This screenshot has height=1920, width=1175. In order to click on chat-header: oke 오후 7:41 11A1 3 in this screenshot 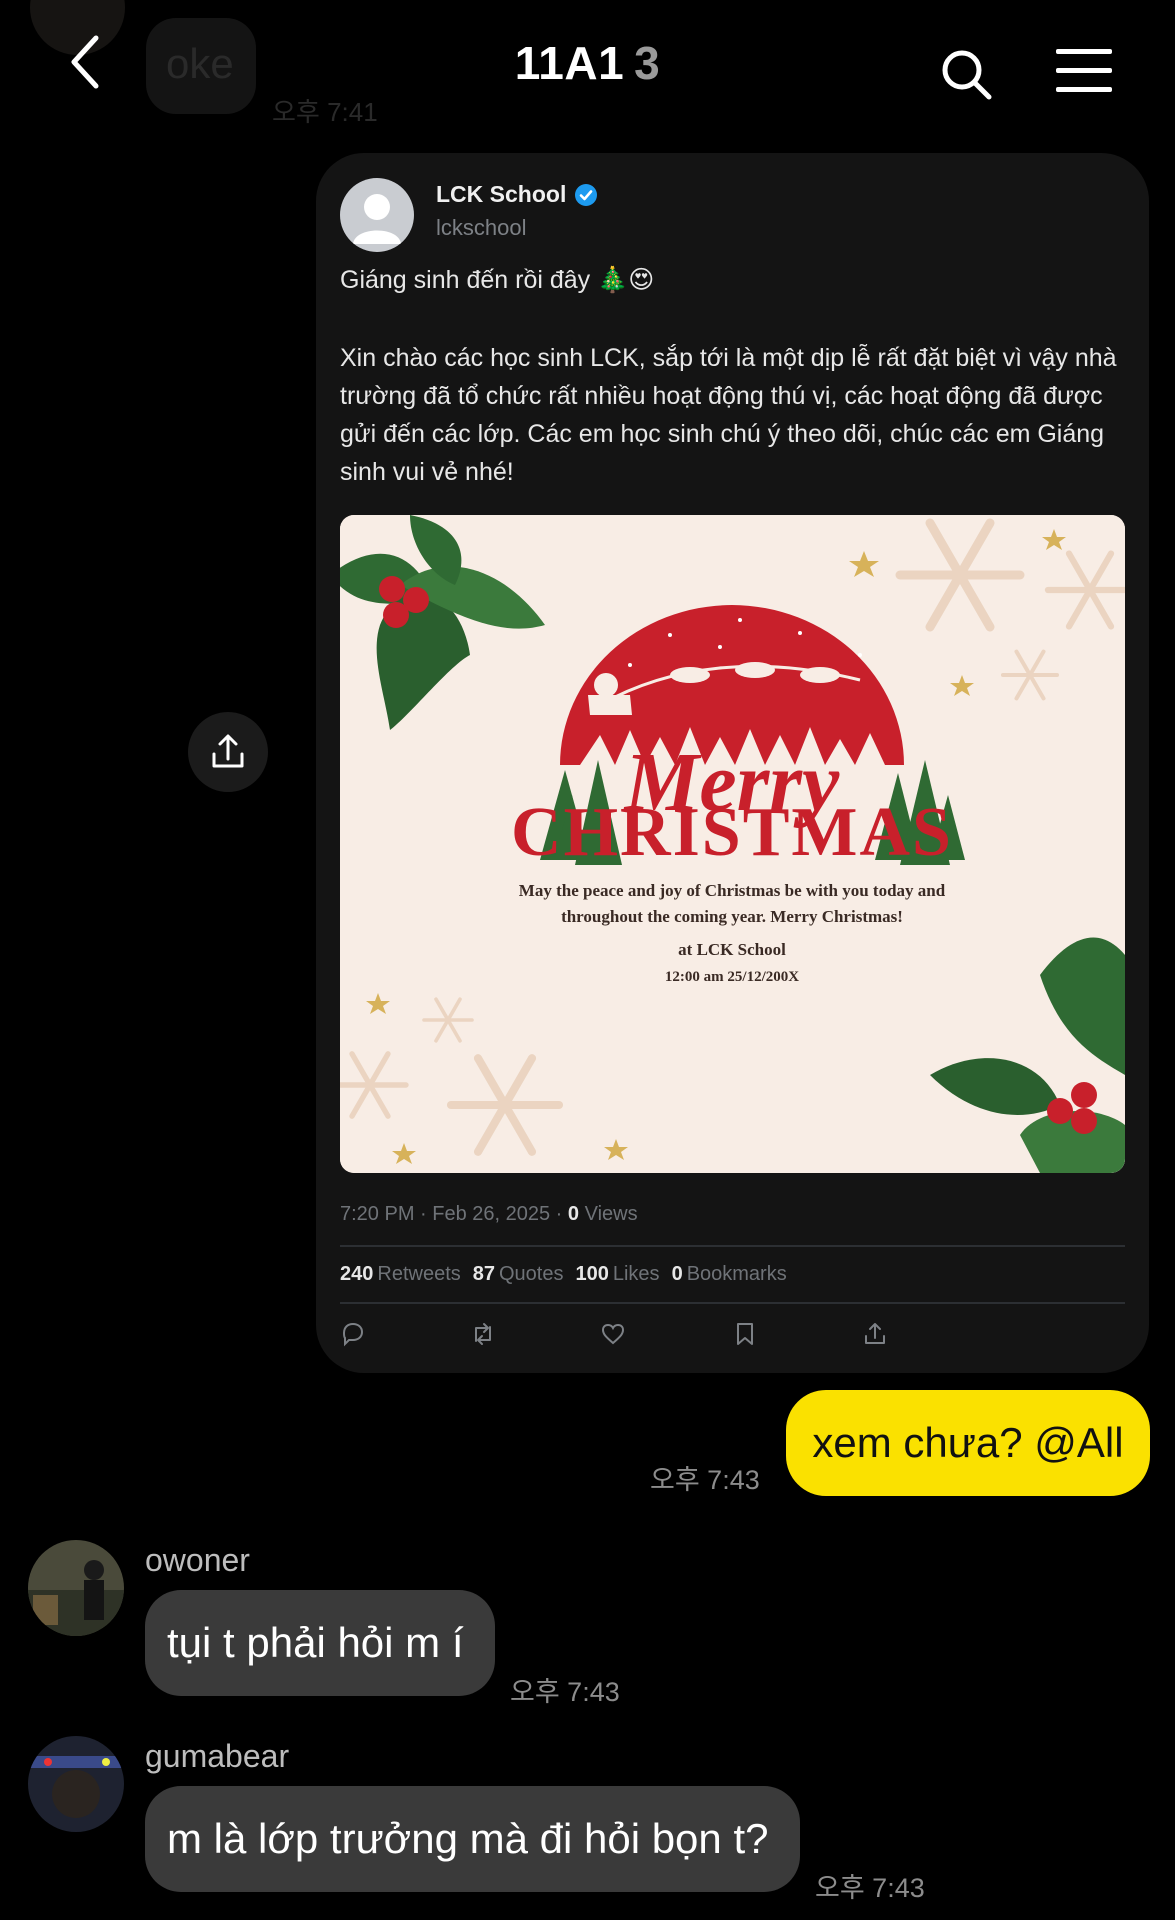, I will do `click(587, 65)`.